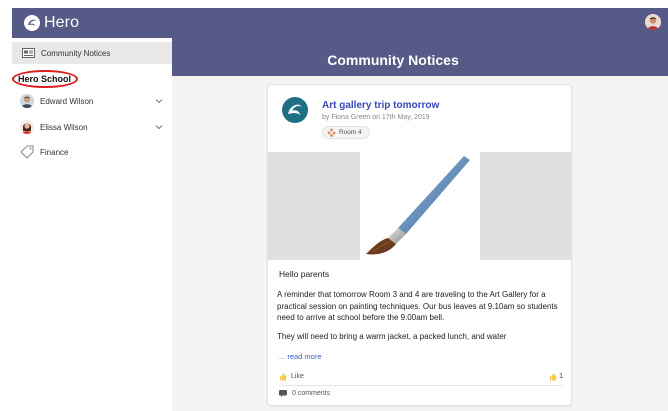 This screenshot has width=668, height=411. I want to click on sidebar-item-label: Community Notices, so click(76, 53).